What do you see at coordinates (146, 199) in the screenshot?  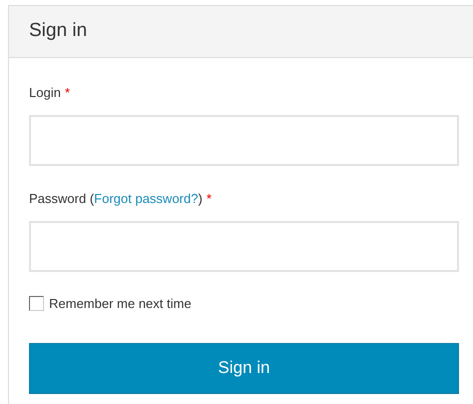 I see `forgot-password-link: Forgot password?` at bounding box center [146, 199].